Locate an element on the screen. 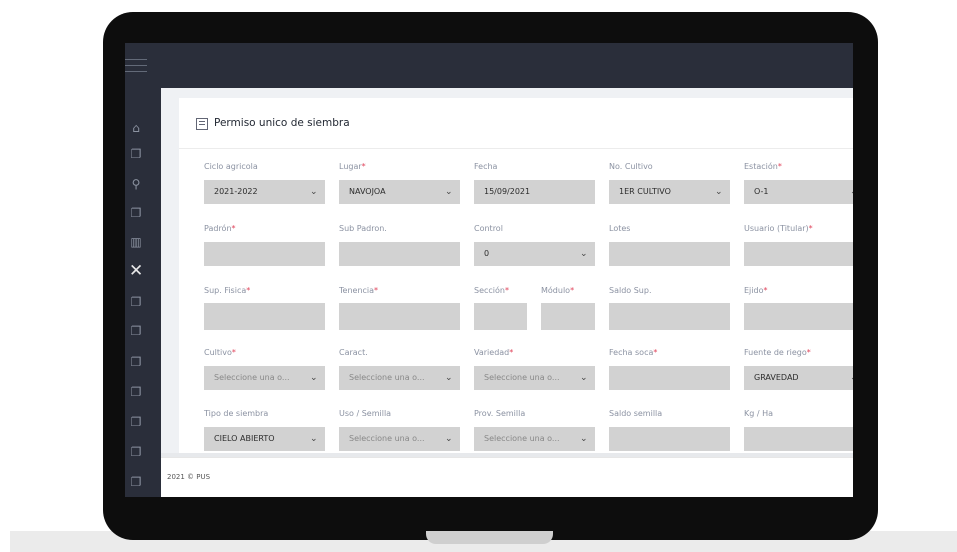 This screenshot has width=957, height=552. usuario-label: Usuario (Titular)* is located at coordinates (778, 228).